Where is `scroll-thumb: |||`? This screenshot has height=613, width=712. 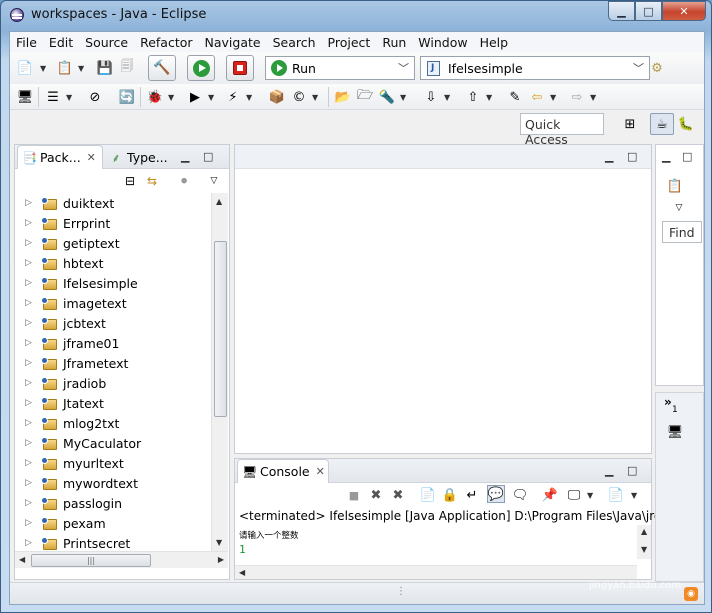 scroll-thumb: ||| is located at coordinates (91, 560).